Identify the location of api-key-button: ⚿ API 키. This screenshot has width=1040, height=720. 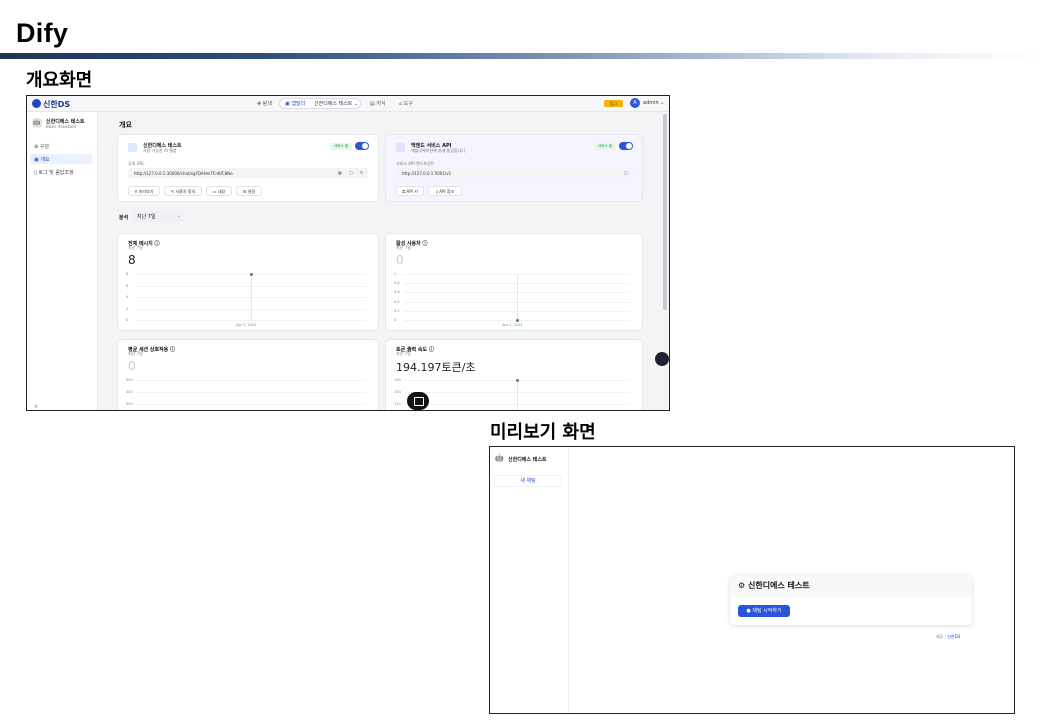
(410, 191).